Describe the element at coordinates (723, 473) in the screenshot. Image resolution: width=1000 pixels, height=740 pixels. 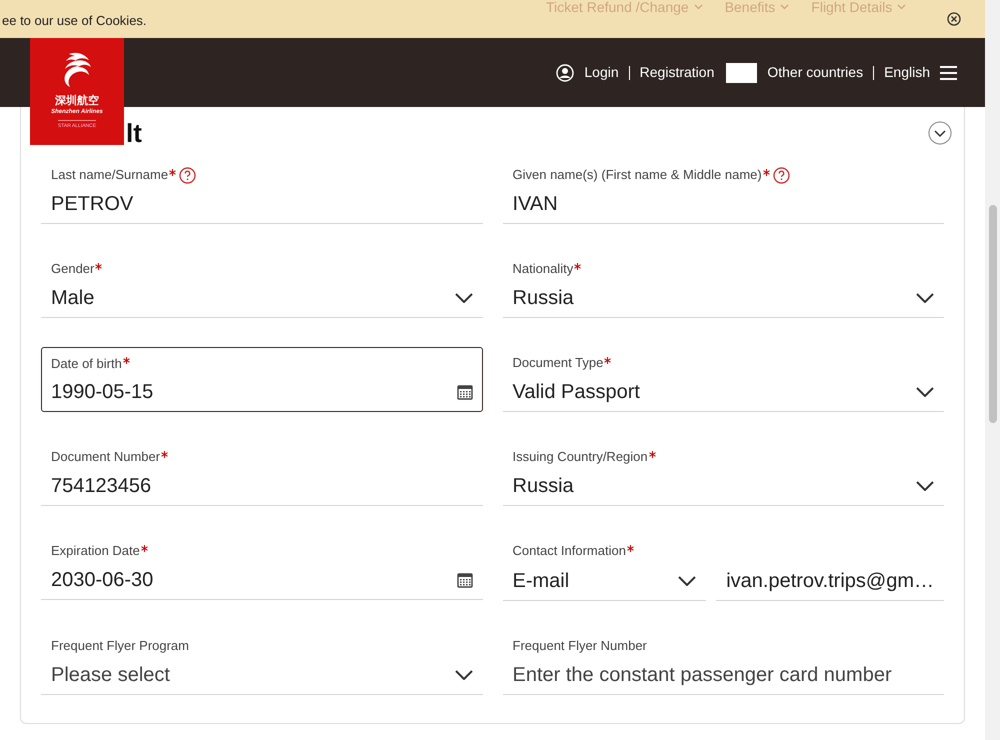
I see `select-field: Issuing Country/Region Russia` at that location.